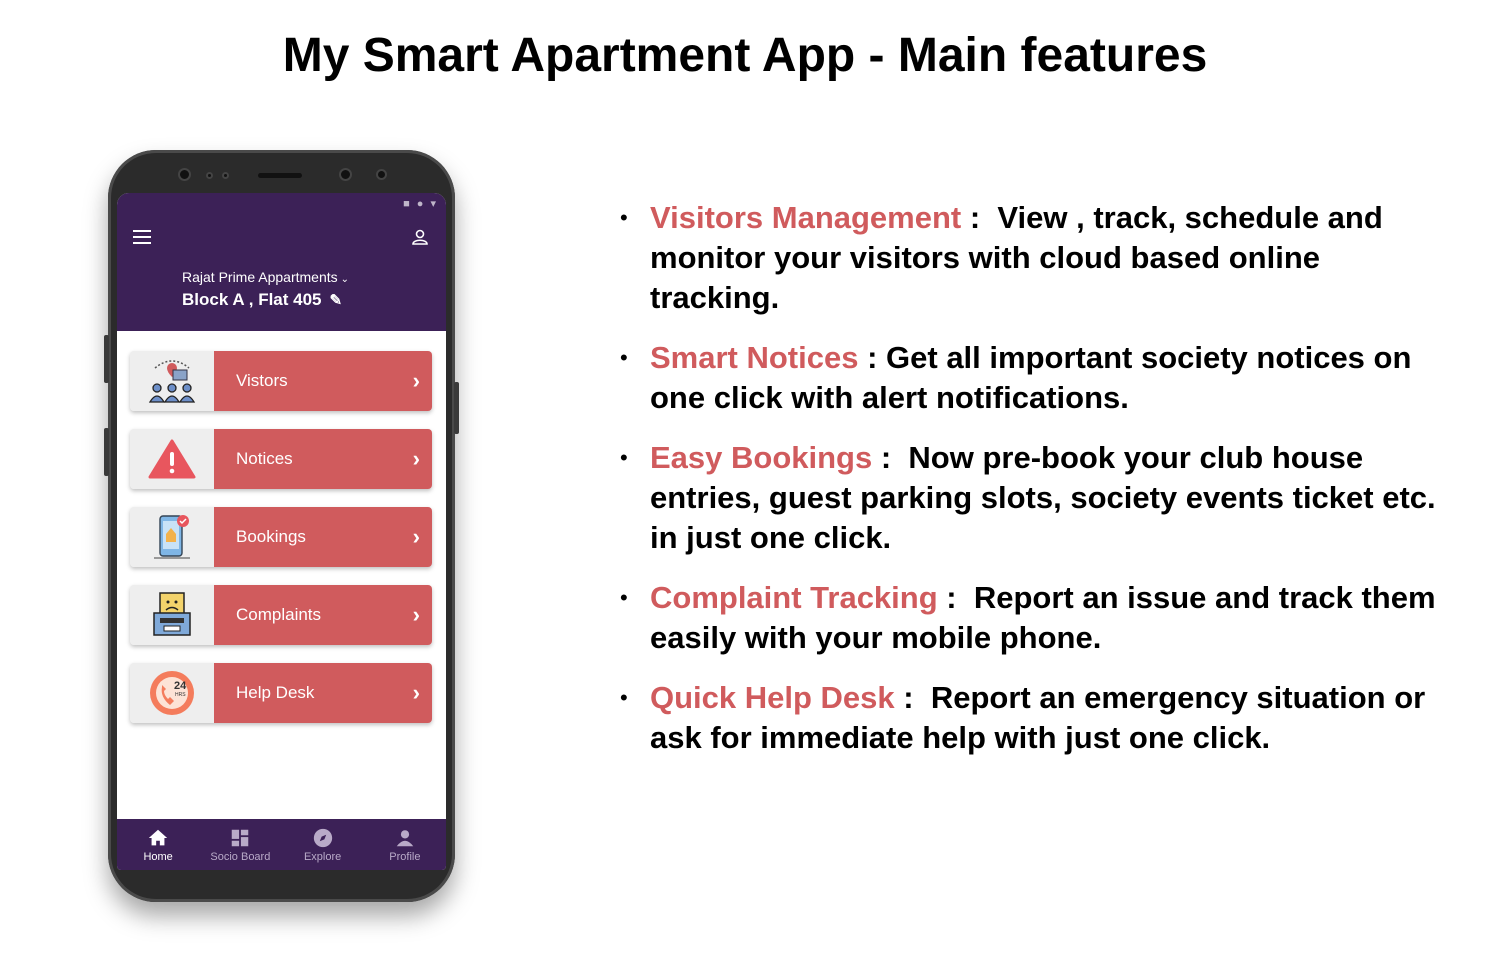  I want to click on booking-phone-icon, so click(172, 537).